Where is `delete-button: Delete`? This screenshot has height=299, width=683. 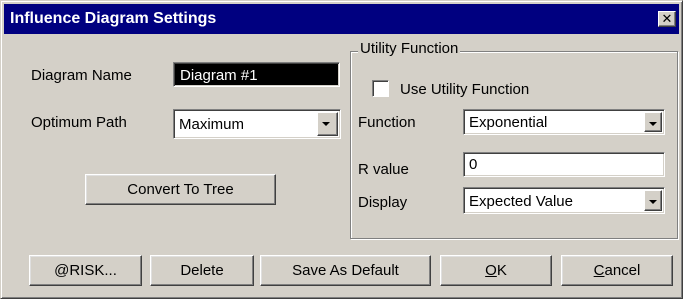
delete-button: Delete is located at coordinates (202, 270).